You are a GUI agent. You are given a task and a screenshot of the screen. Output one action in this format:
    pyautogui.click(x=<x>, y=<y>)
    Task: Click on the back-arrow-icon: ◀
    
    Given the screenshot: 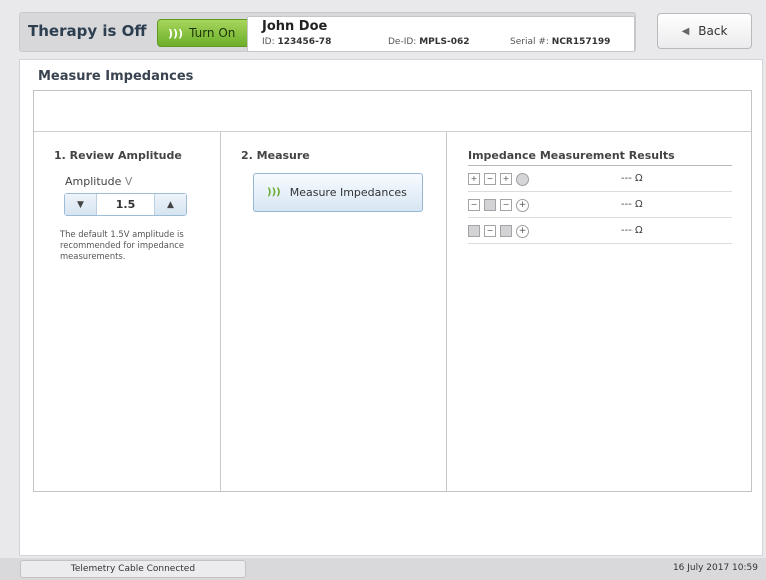 What is the action you would take?
    pyautogui.click(x=685, y=31)
    